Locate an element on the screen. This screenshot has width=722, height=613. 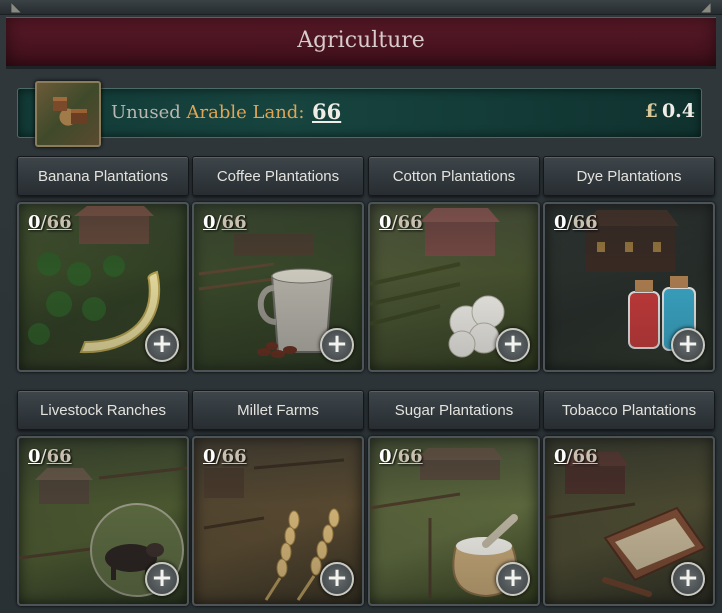
arable-land-income: £0.4 is located at coordinates (670, 111).